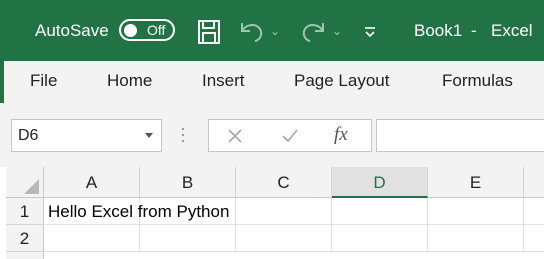  Describe the element at coordinates (209, 32) in the screenshot. I see `save-icon` at that location.